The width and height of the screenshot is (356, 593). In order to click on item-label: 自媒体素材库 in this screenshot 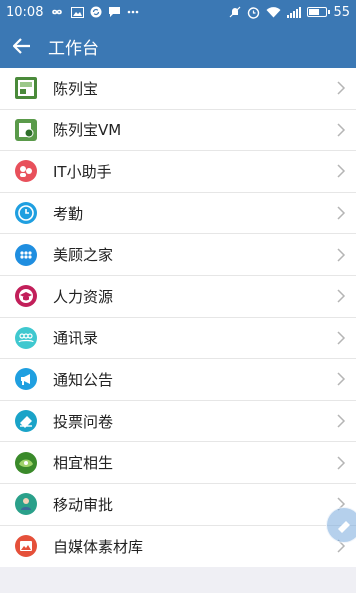, I will do `click(98, 546)`.